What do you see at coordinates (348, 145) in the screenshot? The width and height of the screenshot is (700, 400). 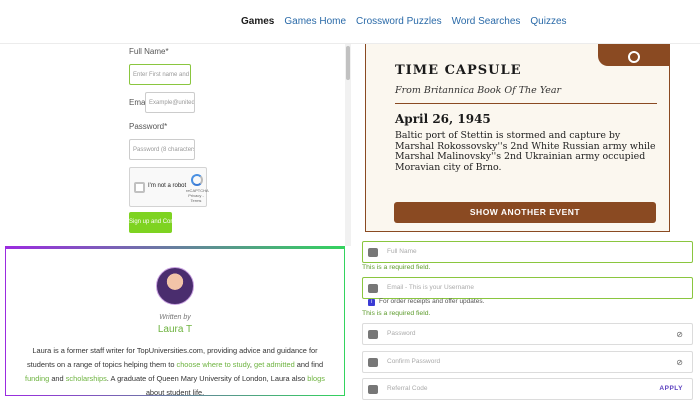 I see `left-scrollbar` at bounding box center [348, 145].